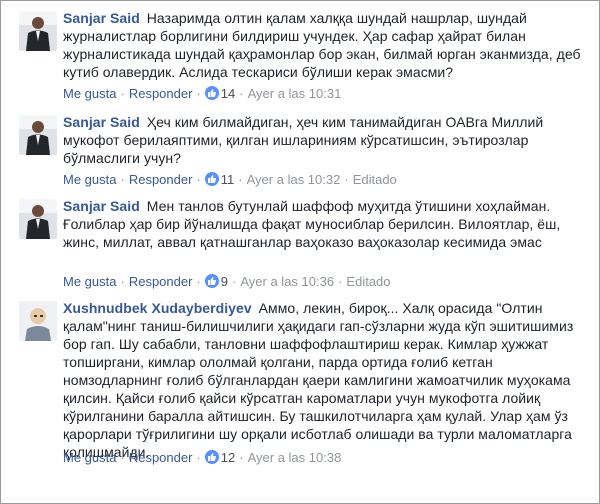 The image size is (600, 504). Describe the element at coordinates (157, 308) in the screenshot. I see `comment-author: Xushnudbek Xudayberdiyev` at that location.